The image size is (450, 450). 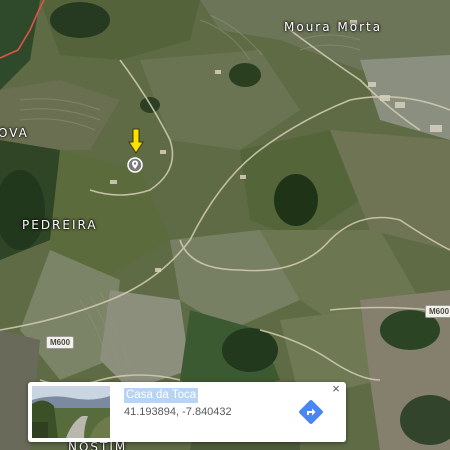 I want to click on place-title: Casa da Toca, so click(x=161, y=395).